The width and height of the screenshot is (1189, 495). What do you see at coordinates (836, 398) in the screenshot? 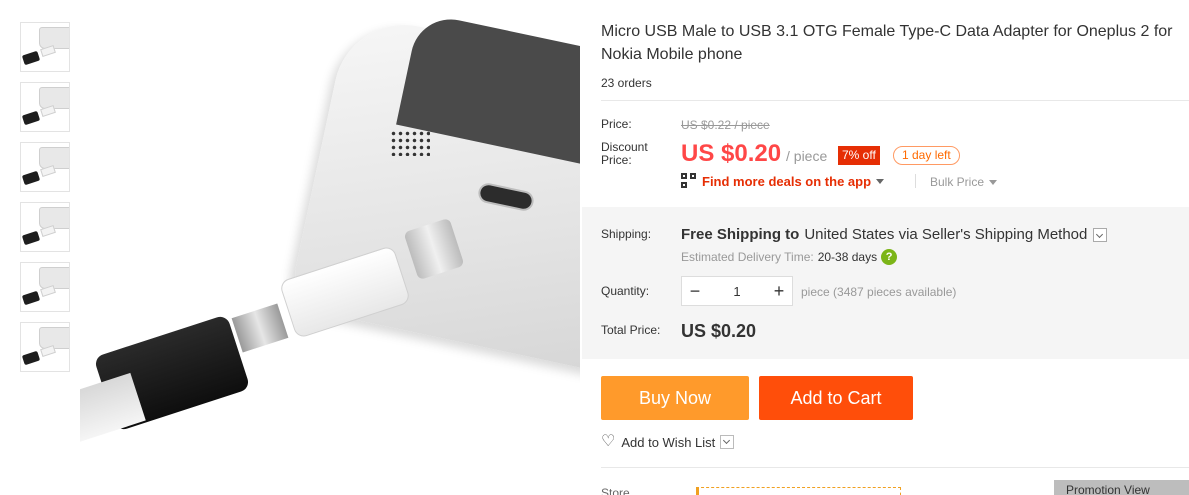
I see `add-to-cart-button: Add to Cart` at bounding box center [836, 398].